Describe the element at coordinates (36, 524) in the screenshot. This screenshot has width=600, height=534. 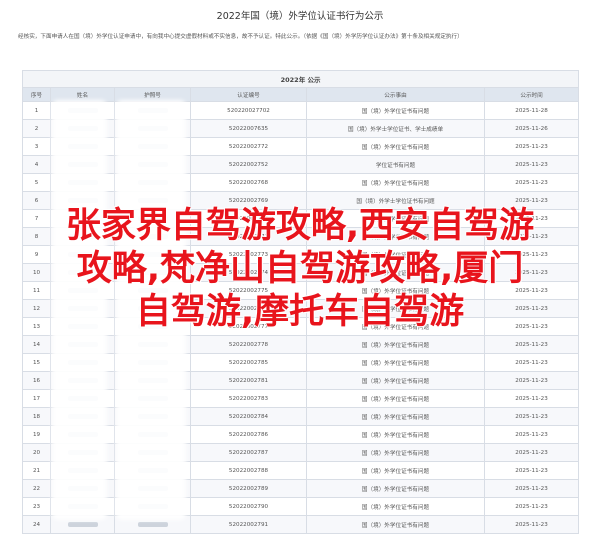
I see `row-number-cell: 24` at that location.